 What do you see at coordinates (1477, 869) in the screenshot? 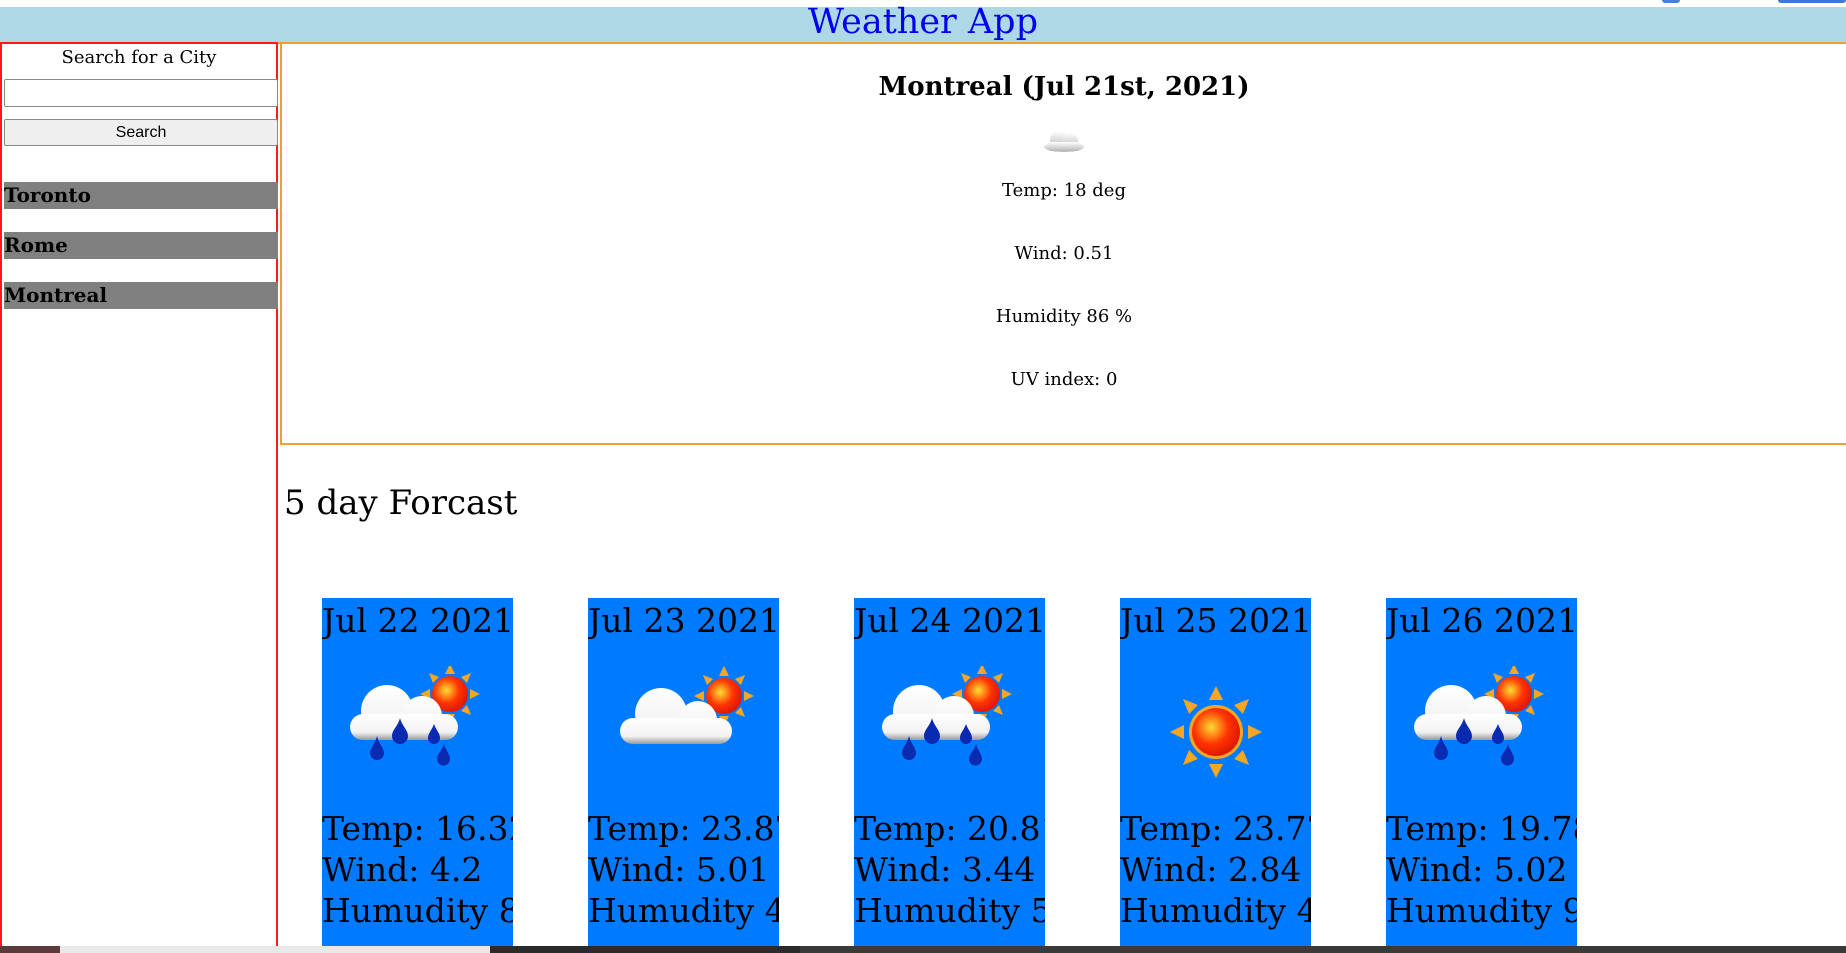
I see `forecast-wind: Wind: 5.02` at bounding box center [1477, 869].